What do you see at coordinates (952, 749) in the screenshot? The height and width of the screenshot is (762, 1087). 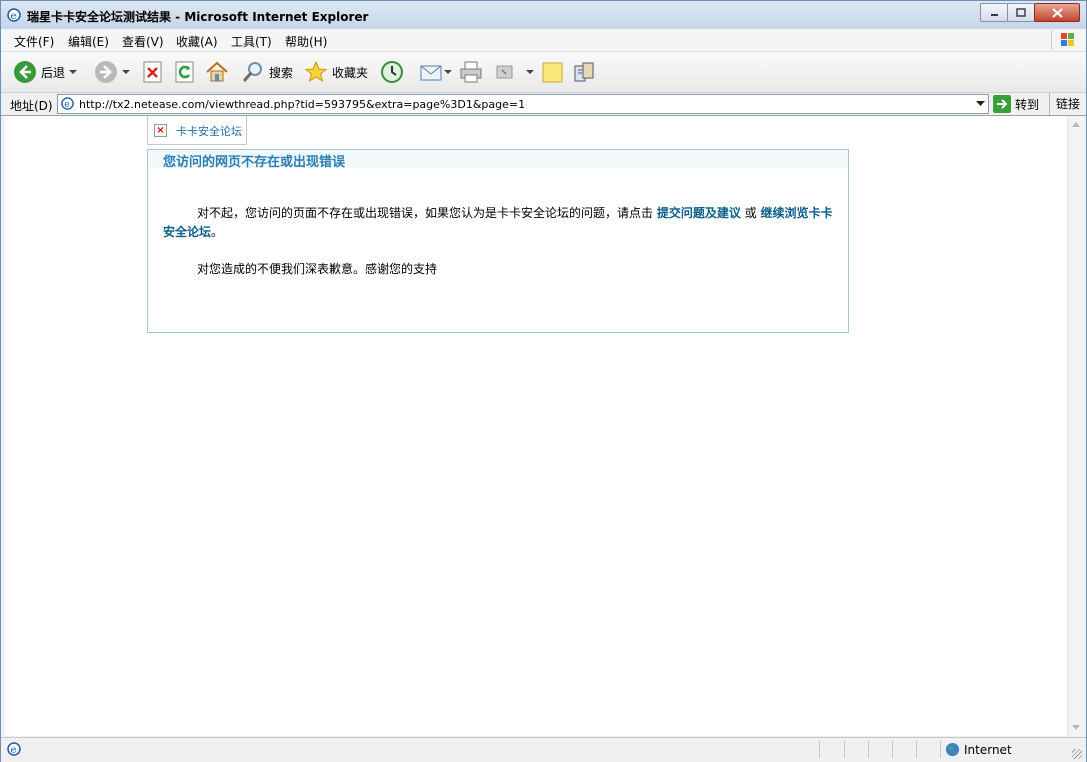 I see `globe-icon` at bounding box center [952, 749].